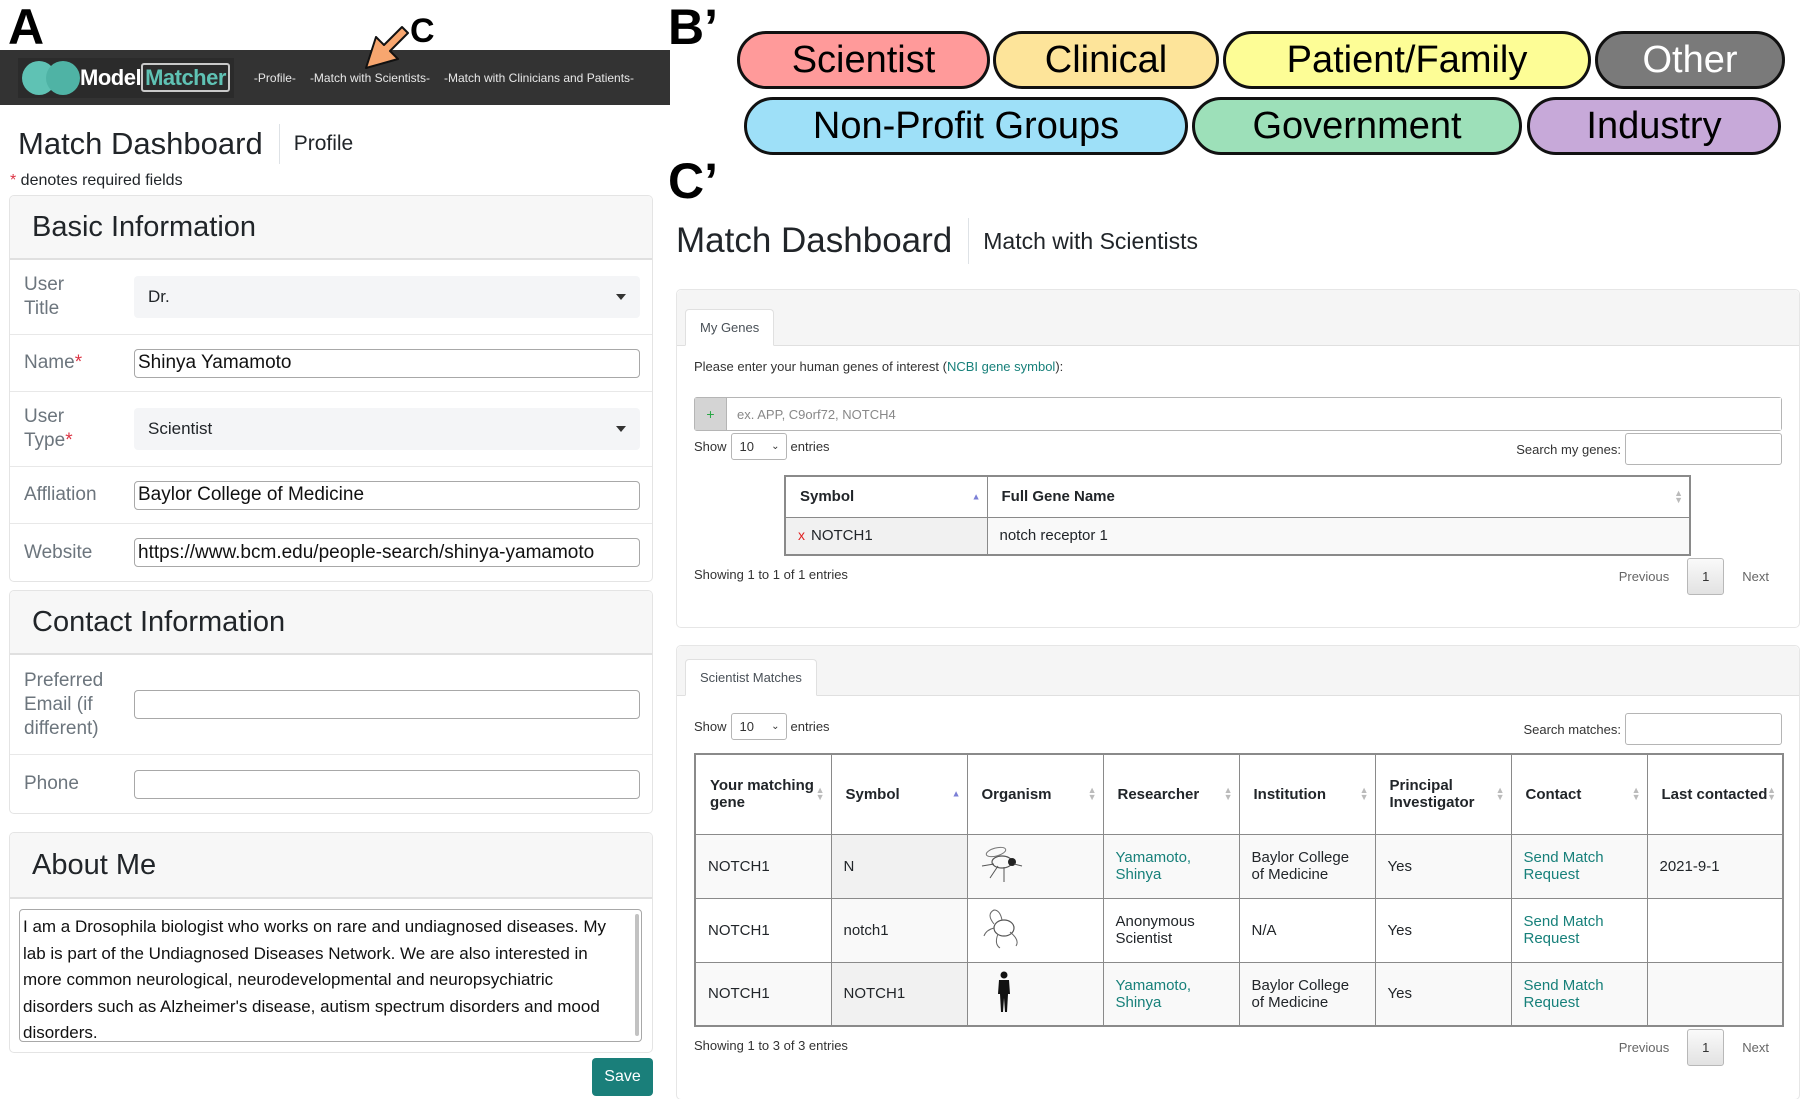  What do you see at coordinates (60, 494) in the screenshot?
I see `affiliation-label: Affliation` at bounding box center [60, 494].